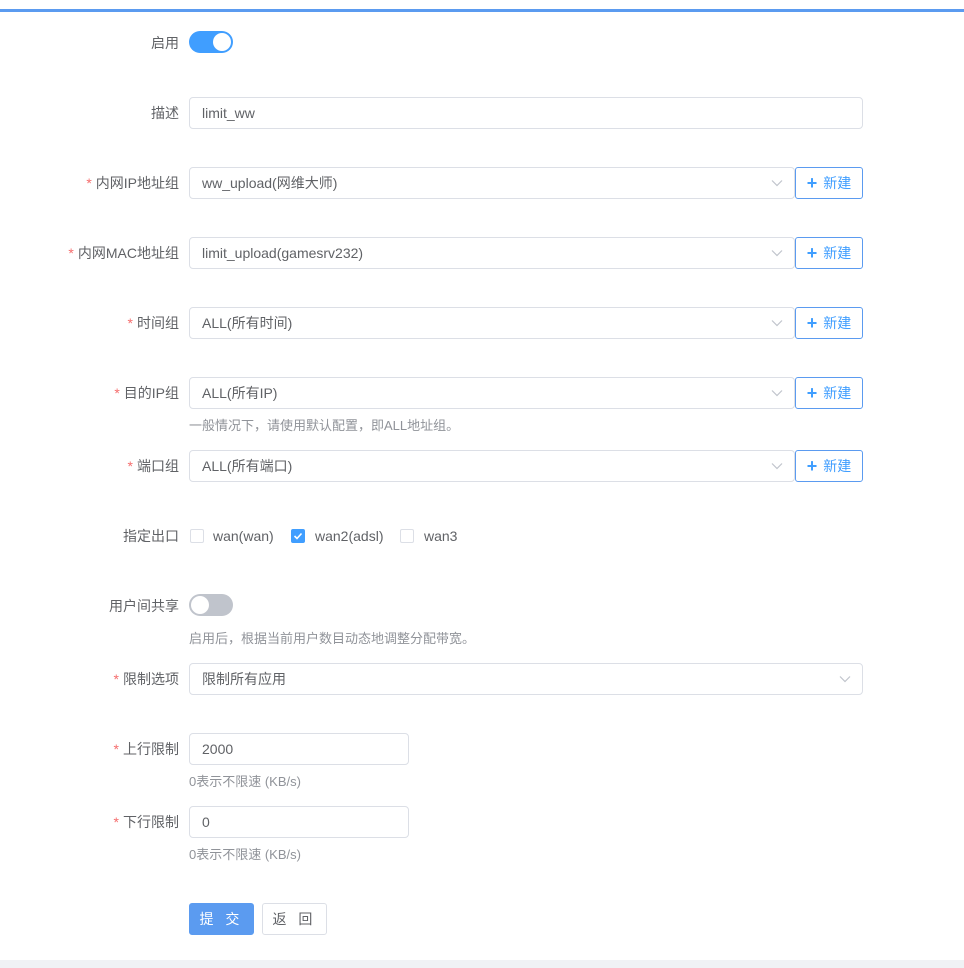 The image size is (964, 968). Describe the element at coordinates (829, 466) in the screenshot. I see `new-port-group-button: + 新建` at that location.